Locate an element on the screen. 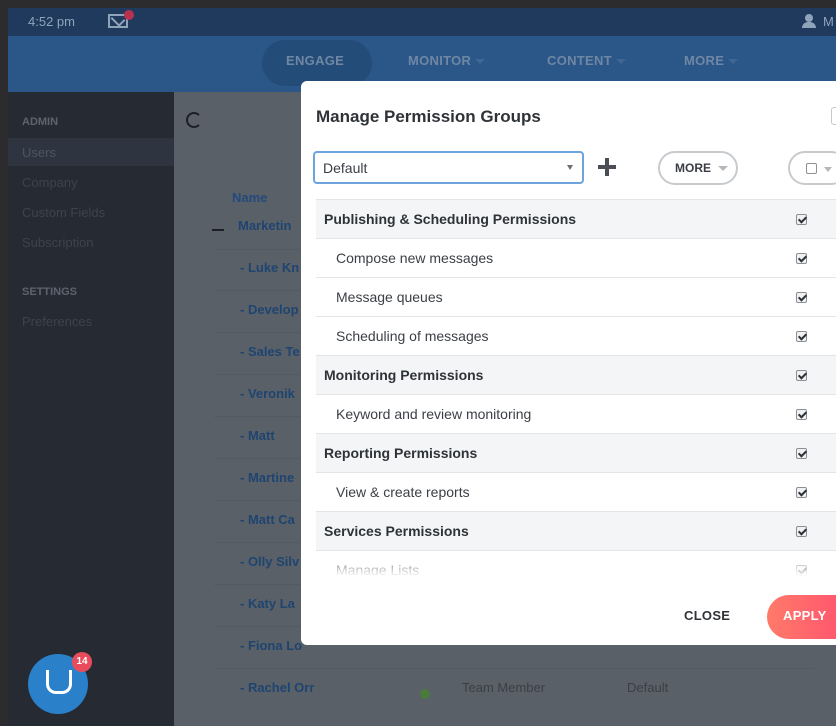  permission-row: Keyword and review monitoring is located at coordinates (576, 413).